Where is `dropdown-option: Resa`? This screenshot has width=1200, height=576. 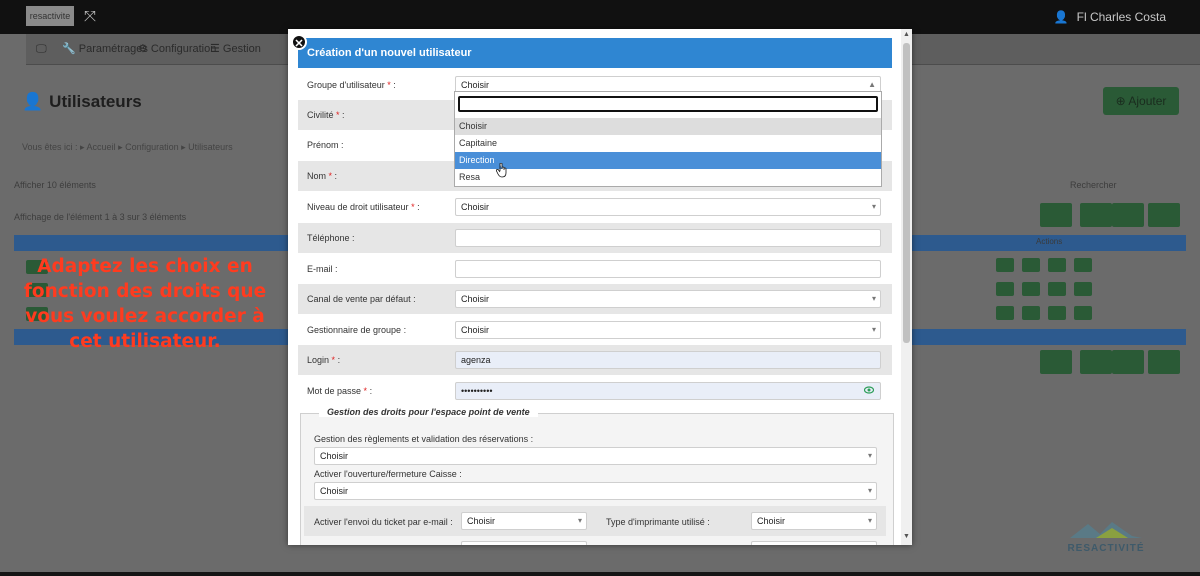 dropdown-option: Resa is located at coordinates (668, 177).